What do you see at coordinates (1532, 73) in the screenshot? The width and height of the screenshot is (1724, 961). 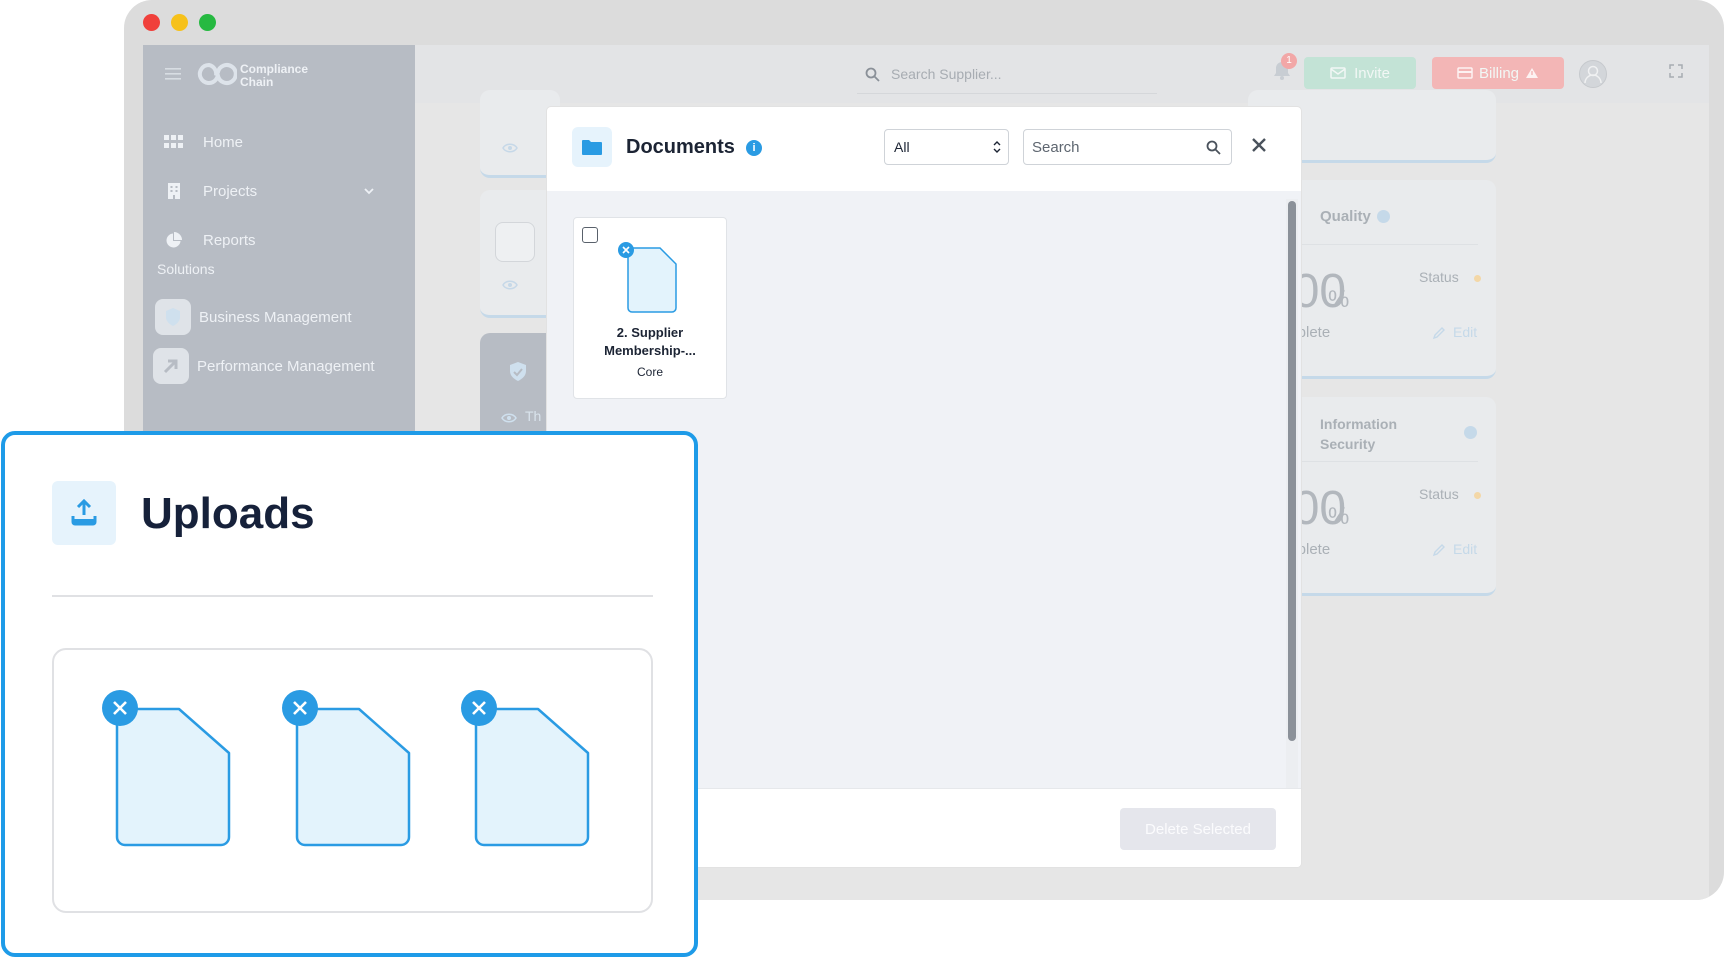 I see `warning-icon` at bounding box center [1532, 73].